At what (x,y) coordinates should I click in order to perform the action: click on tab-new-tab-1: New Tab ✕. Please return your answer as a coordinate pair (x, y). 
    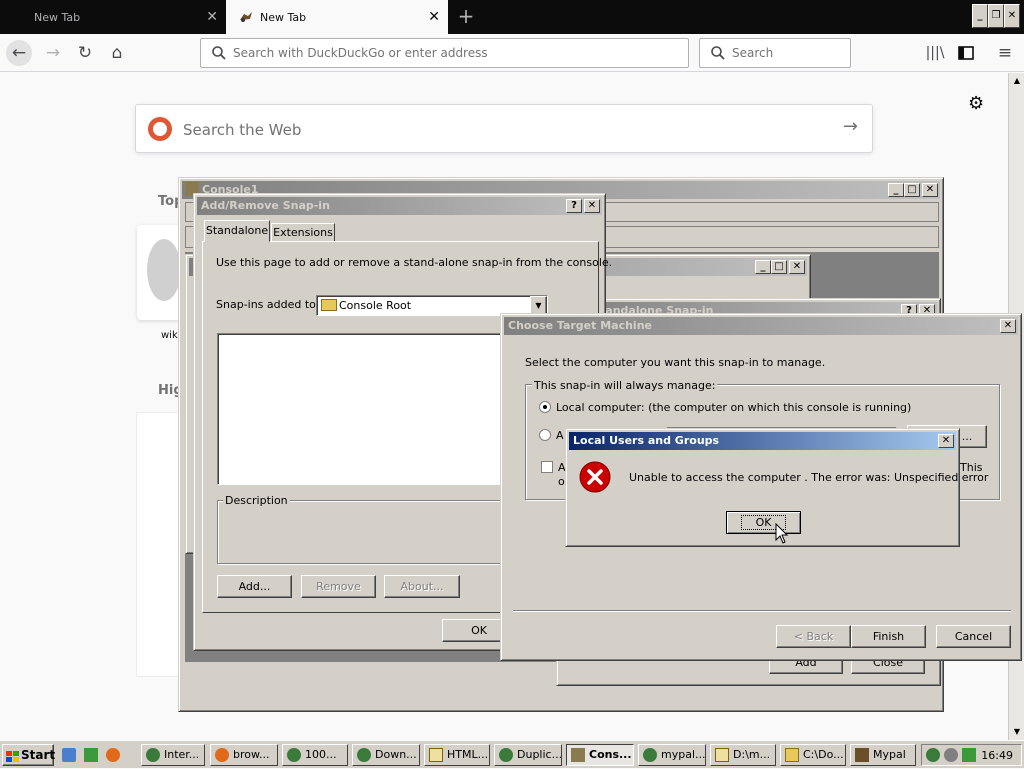
    Looking at the image, I should click on (113, 17).